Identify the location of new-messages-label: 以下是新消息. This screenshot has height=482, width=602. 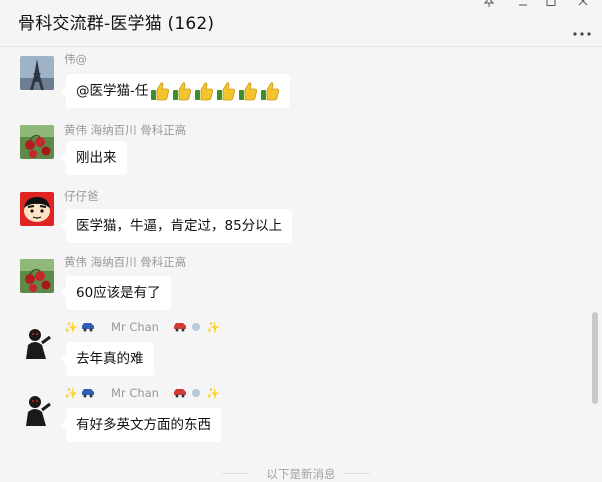
(301, 474).